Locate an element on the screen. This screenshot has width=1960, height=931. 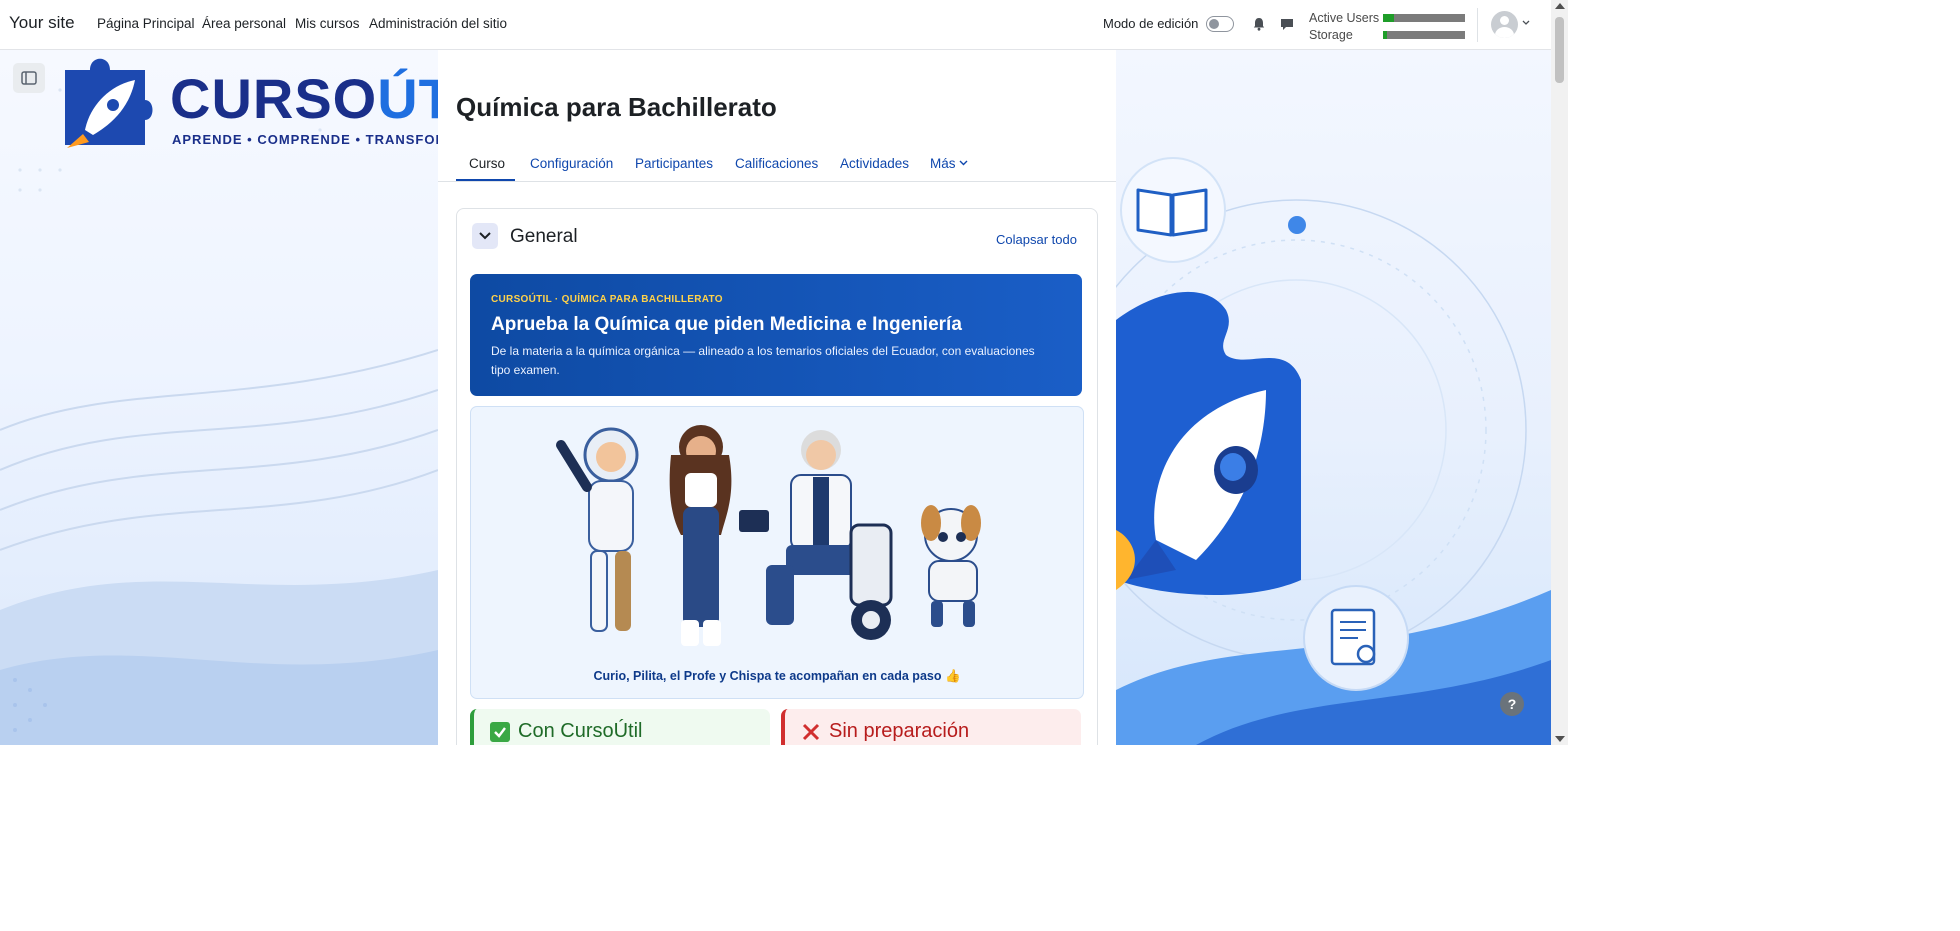
chat-icon is located at coordinates (1287, 24).